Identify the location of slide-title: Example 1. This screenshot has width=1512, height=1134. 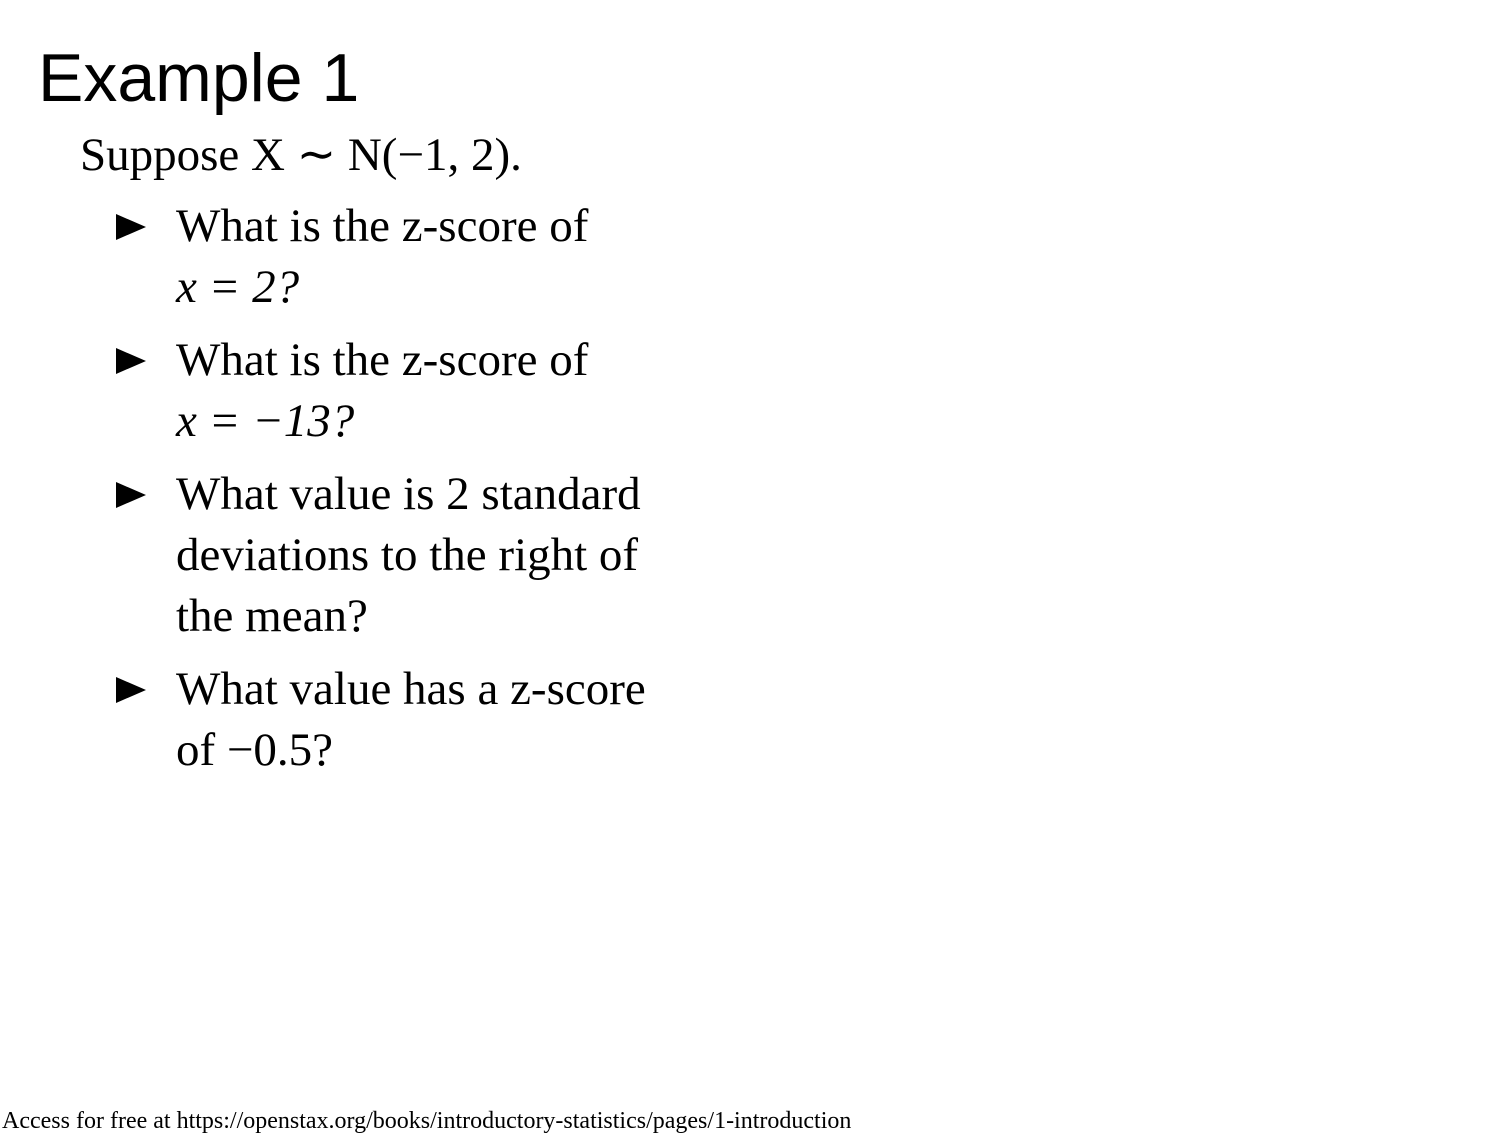
(199, 78).